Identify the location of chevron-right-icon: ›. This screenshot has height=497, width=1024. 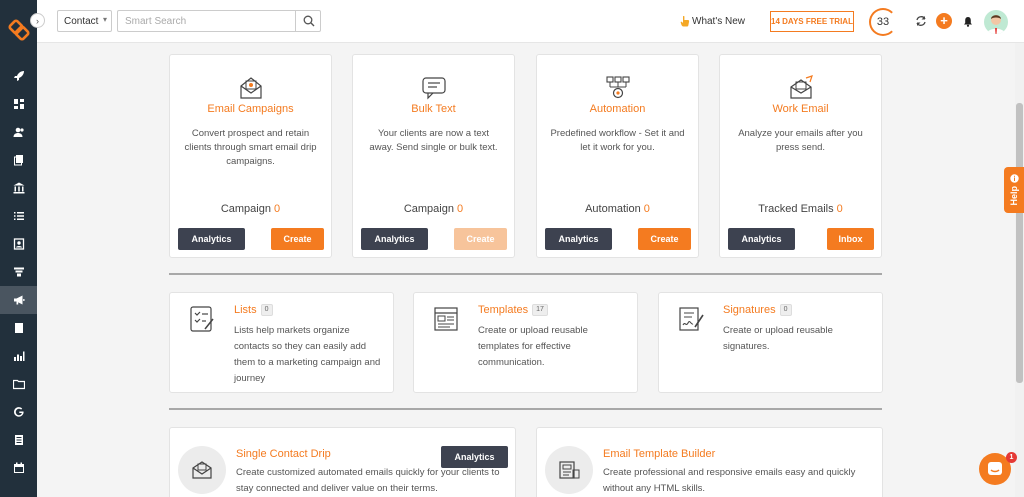
(37, 20).